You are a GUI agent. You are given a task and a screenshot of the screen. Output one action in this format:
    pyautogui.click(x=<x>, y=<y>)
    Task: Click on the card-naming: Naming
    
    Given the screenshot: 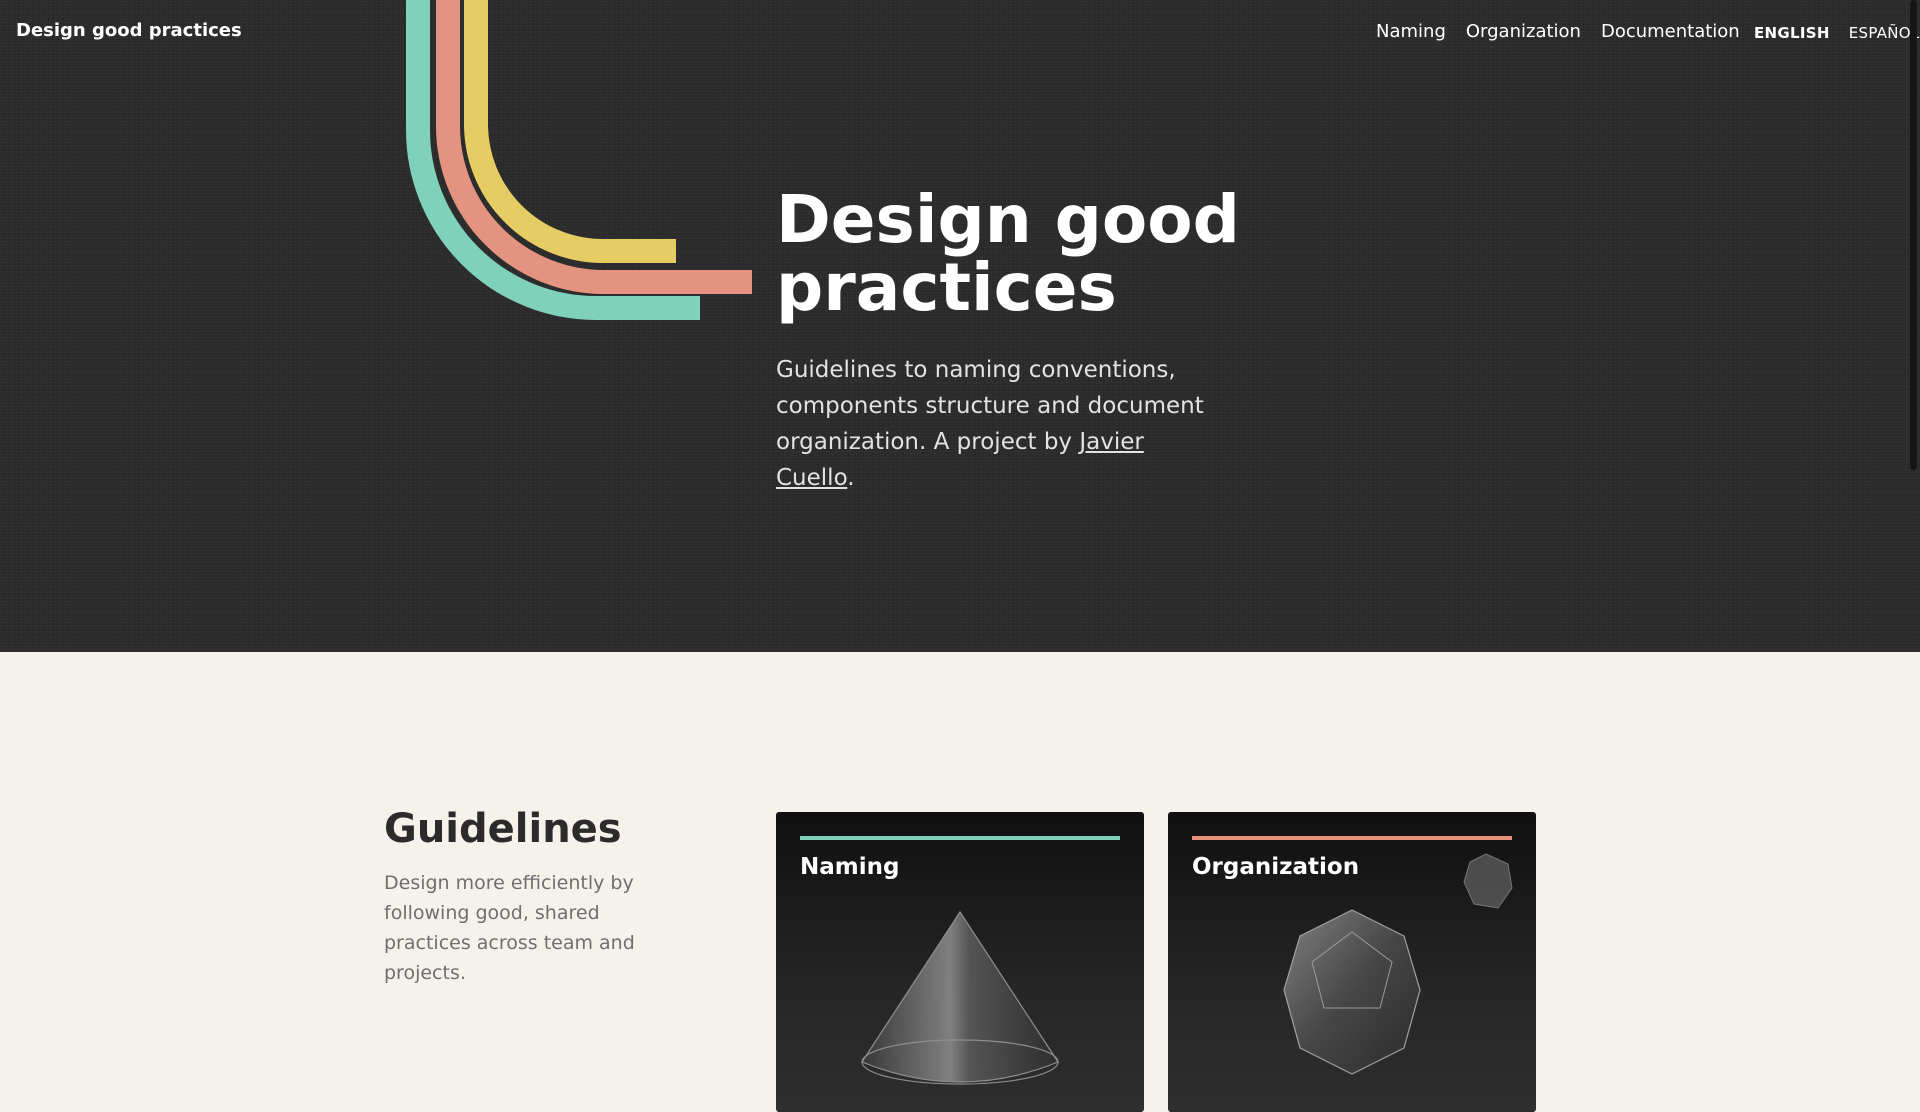 What is the action you would take?
    pyautogui.click(x=960, y=962)
    